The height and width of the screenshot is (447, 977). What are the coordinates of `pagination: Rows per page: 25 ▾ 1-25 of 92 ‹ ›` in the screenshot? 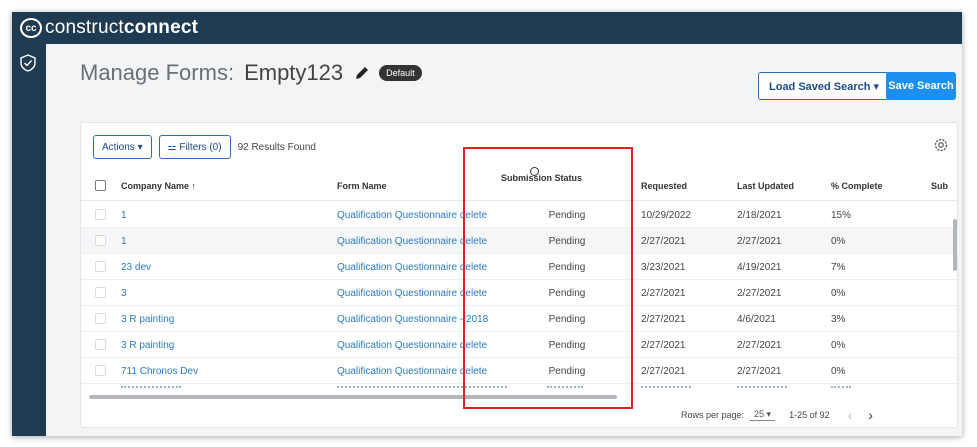 It's located at (777, 415).